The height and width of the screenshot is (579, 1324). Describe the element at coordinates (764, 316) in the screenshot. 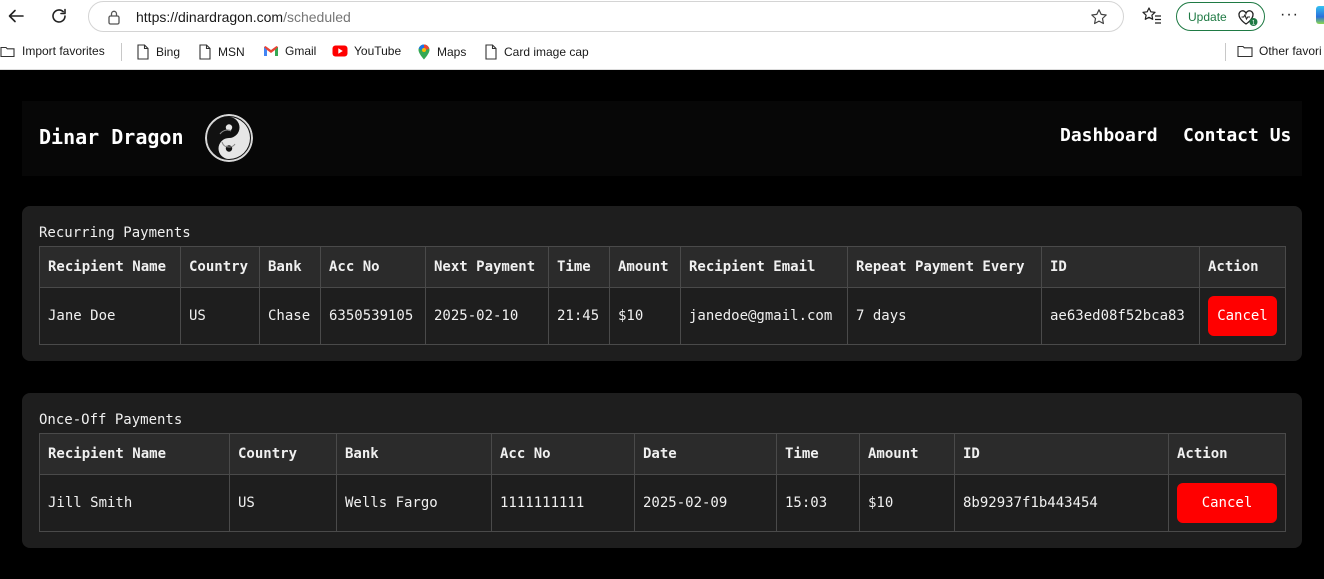

I see `recipient-email-cell: janedoe@gmail.com` at that location.